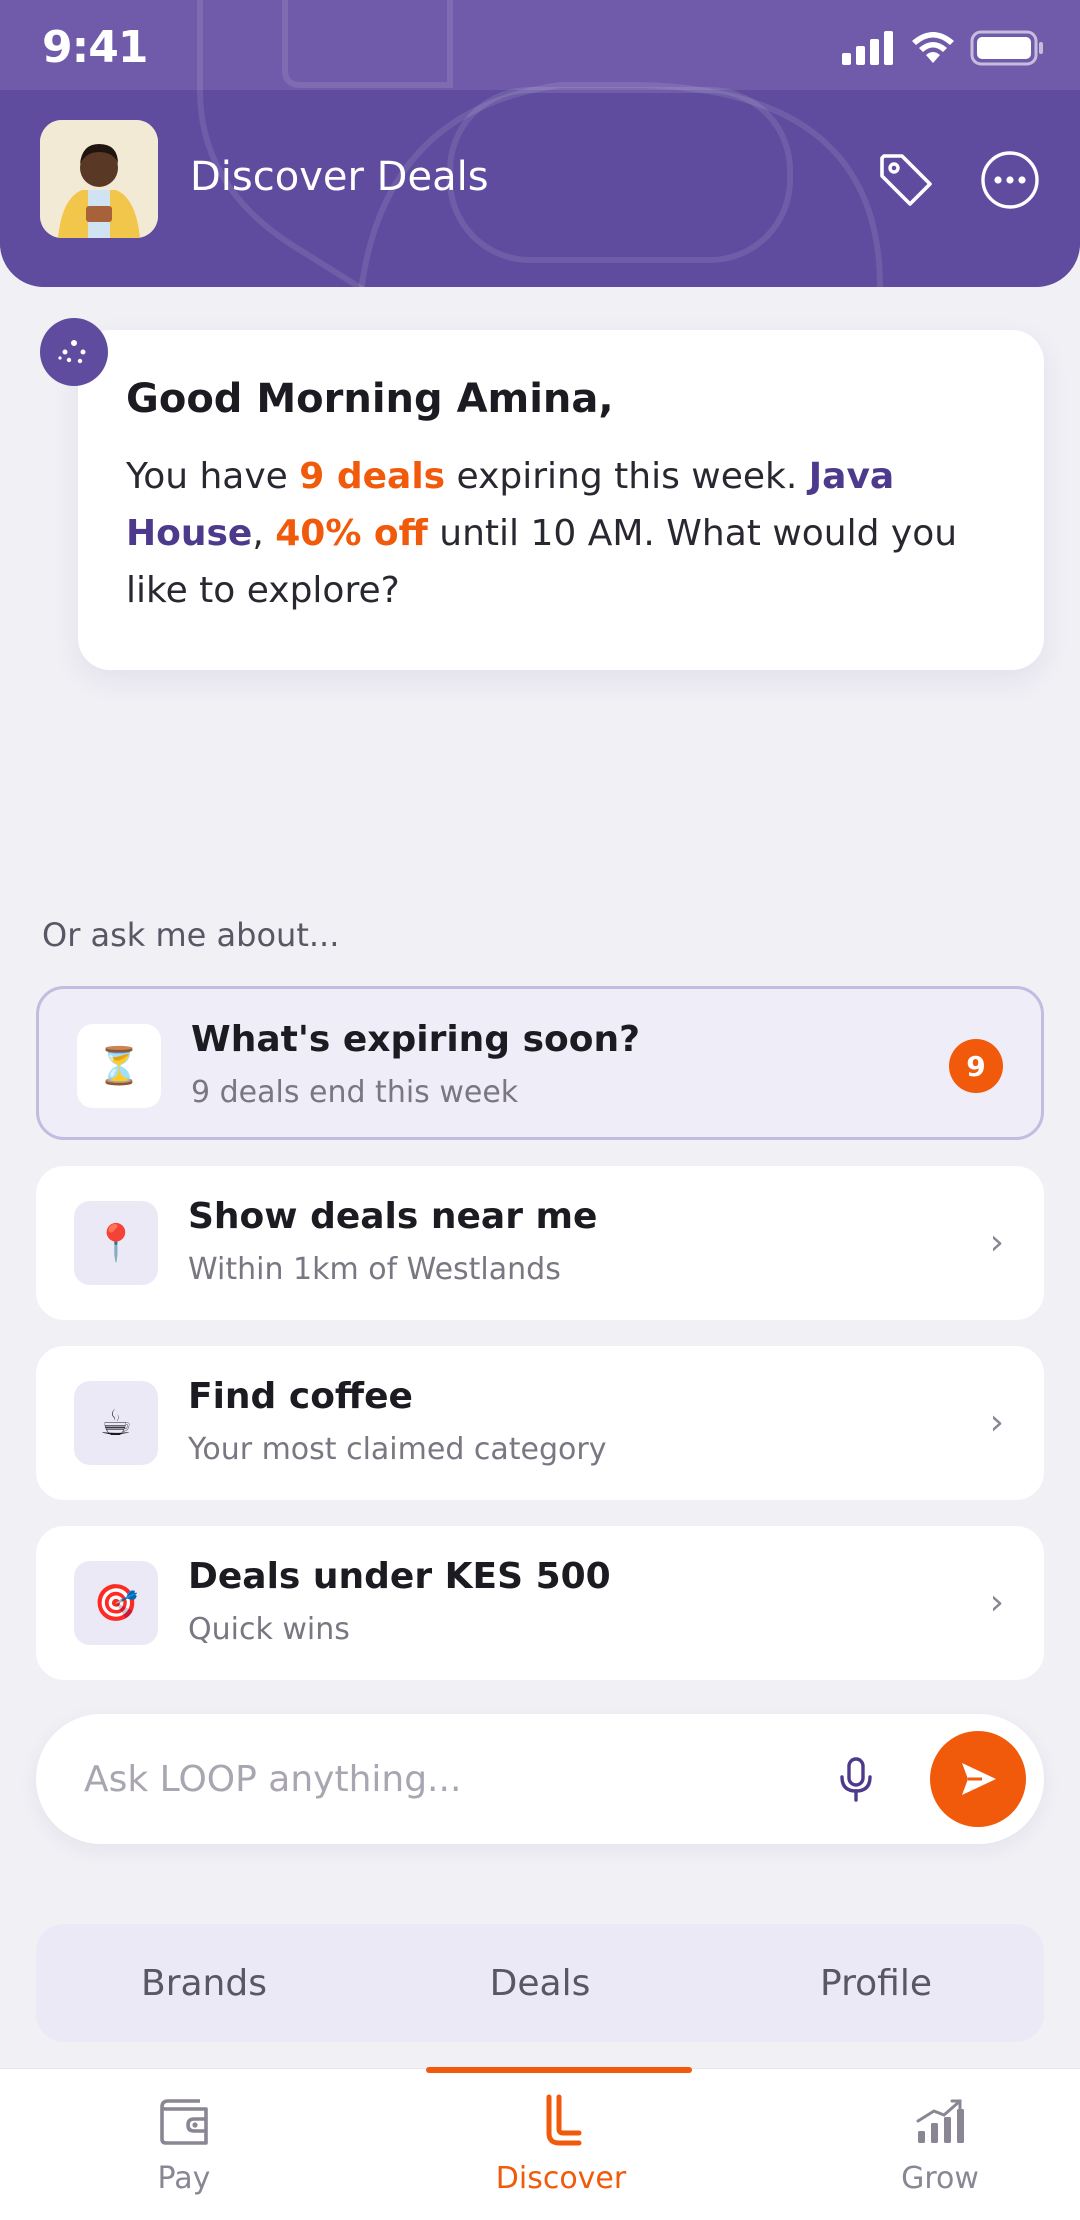  Describe the element at coordinates (540, 143) in the screenshot. I see `app-header: 9:41 Discover Deals` at that location.